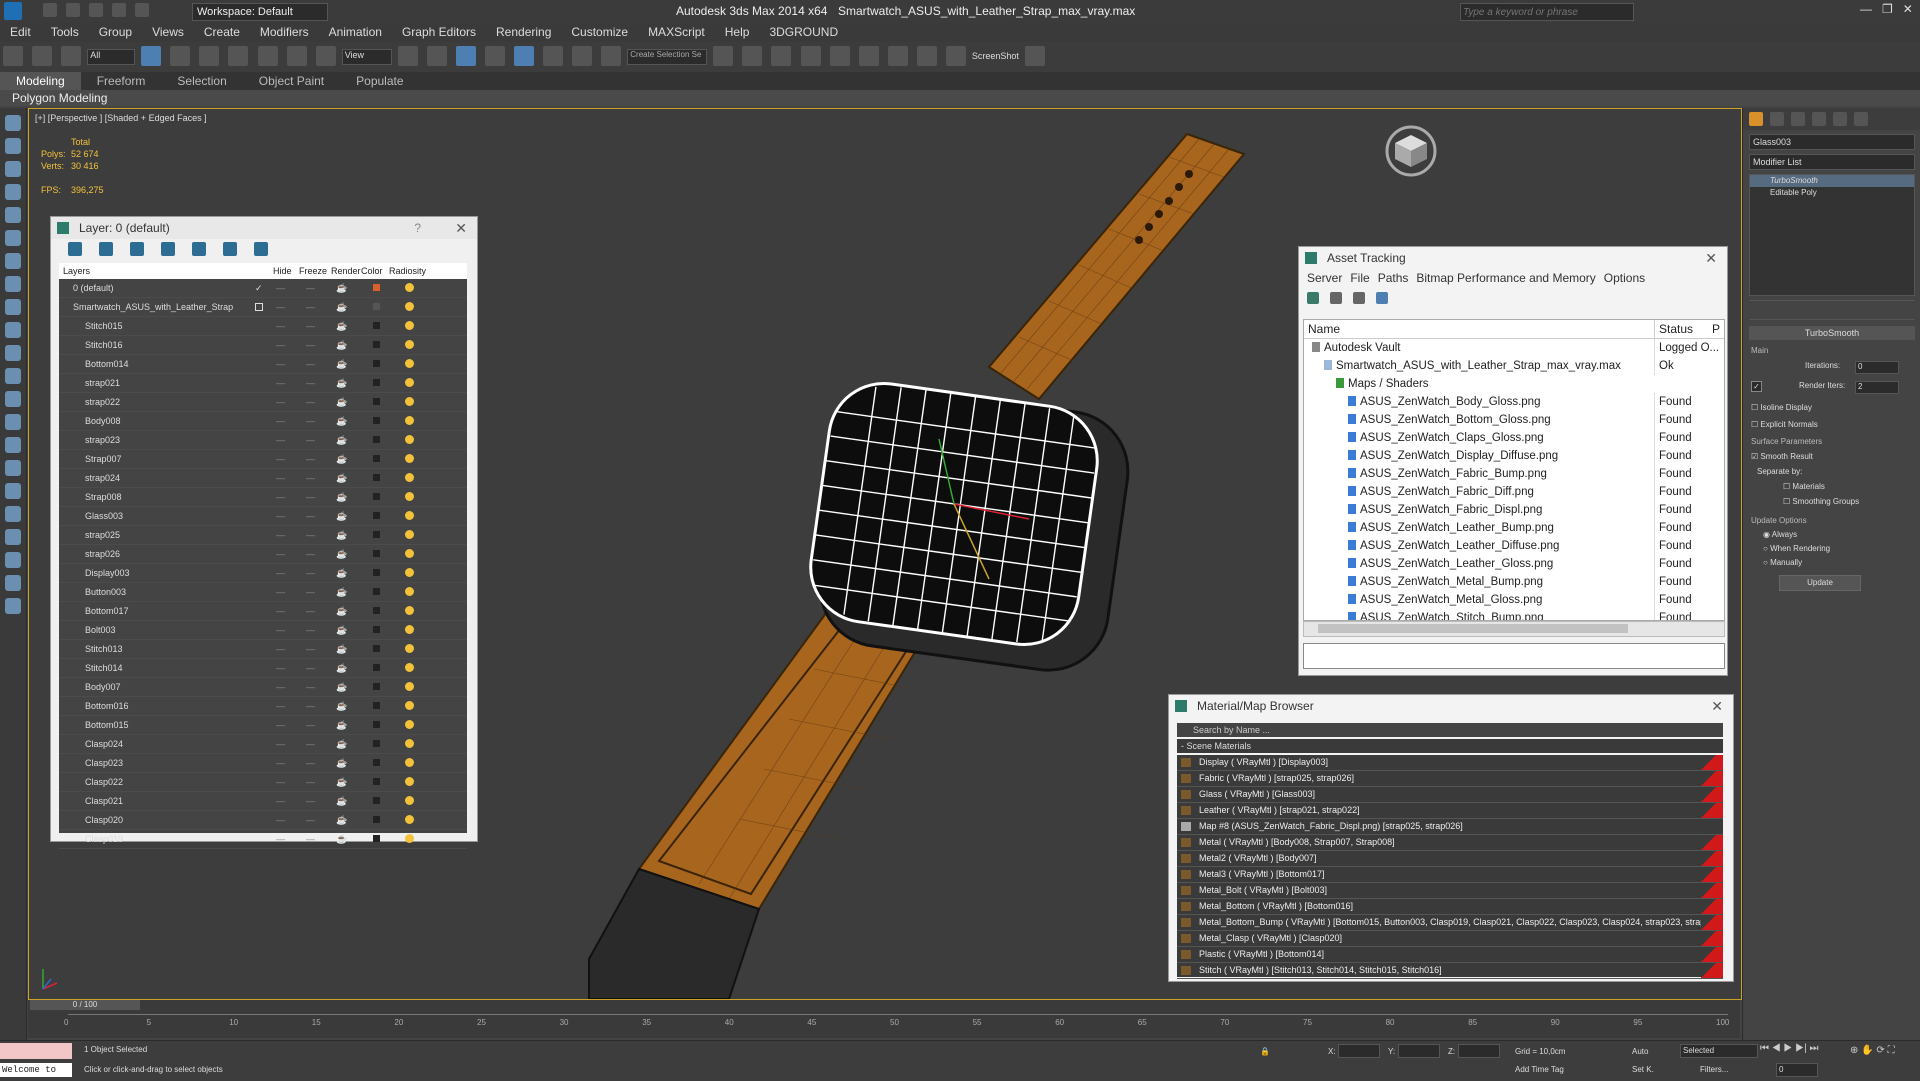 The image size is (1920, 1081). Describe the element at coordinates (1514, 510) in the screenshot. I see `asset-row: ASUS_ZenWatch_Fabric_Displ.png Found` at that location.